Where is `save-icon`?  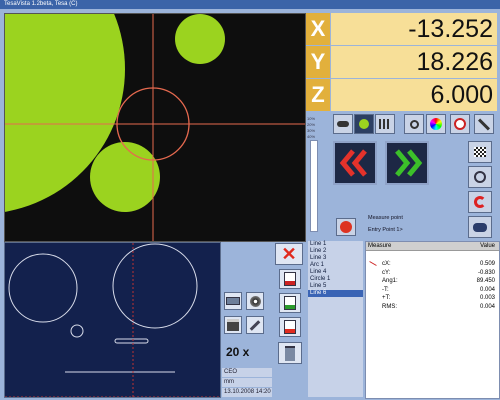 save-icon is located at coordinates (290, 303).